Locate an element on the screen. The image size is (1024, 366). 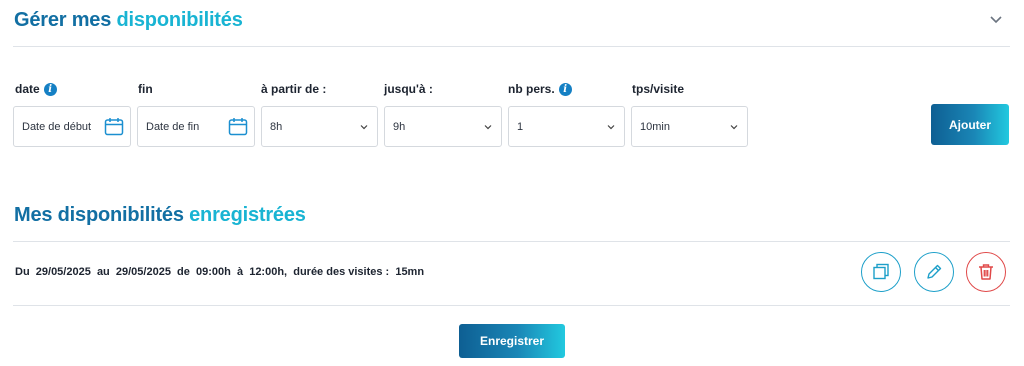
end-date-input: Date de fin is located at coordinates (196, 126).